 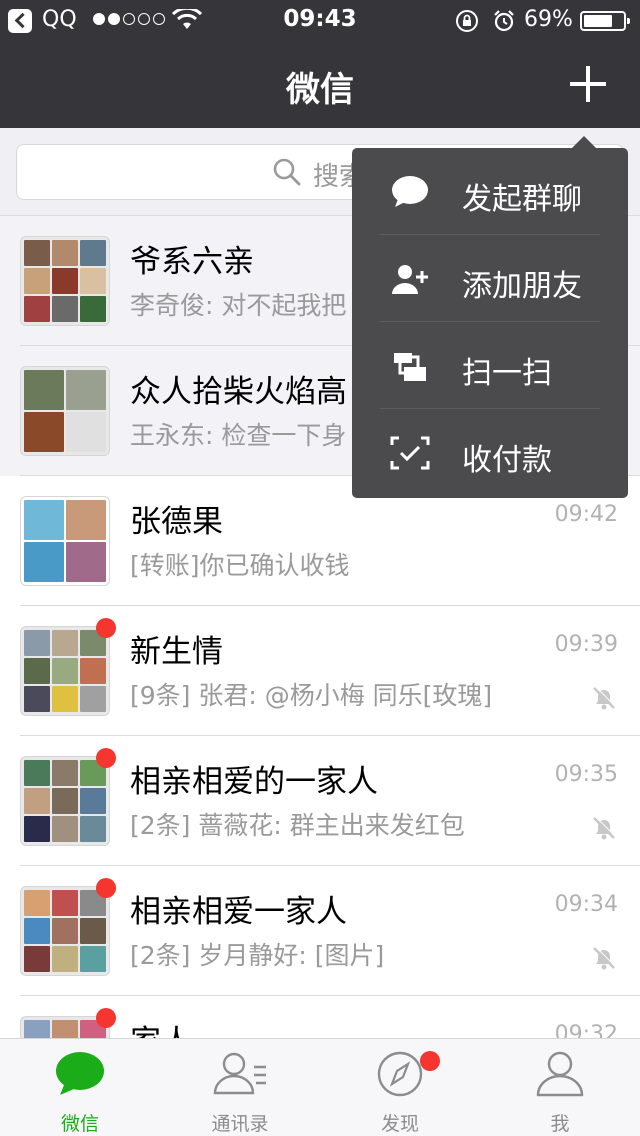 I want to click on chat-row: 相亲相爱的一家人 [2条] 蔷薇花: 群主出来发红包 09:35, so click(x=320, y=801).